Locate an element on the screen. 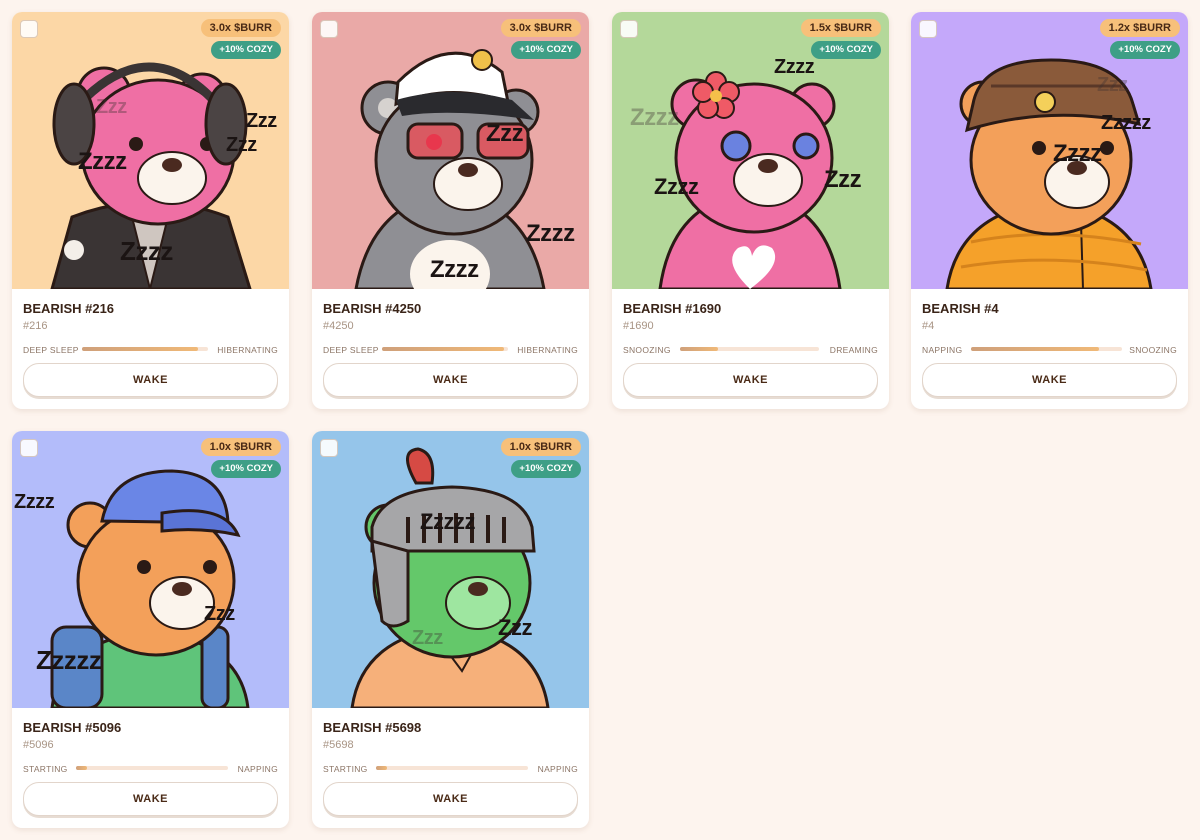 The width and height of the screenshot is (1200, 840). bear-id: #1690 is located at coordinates (638, 326).